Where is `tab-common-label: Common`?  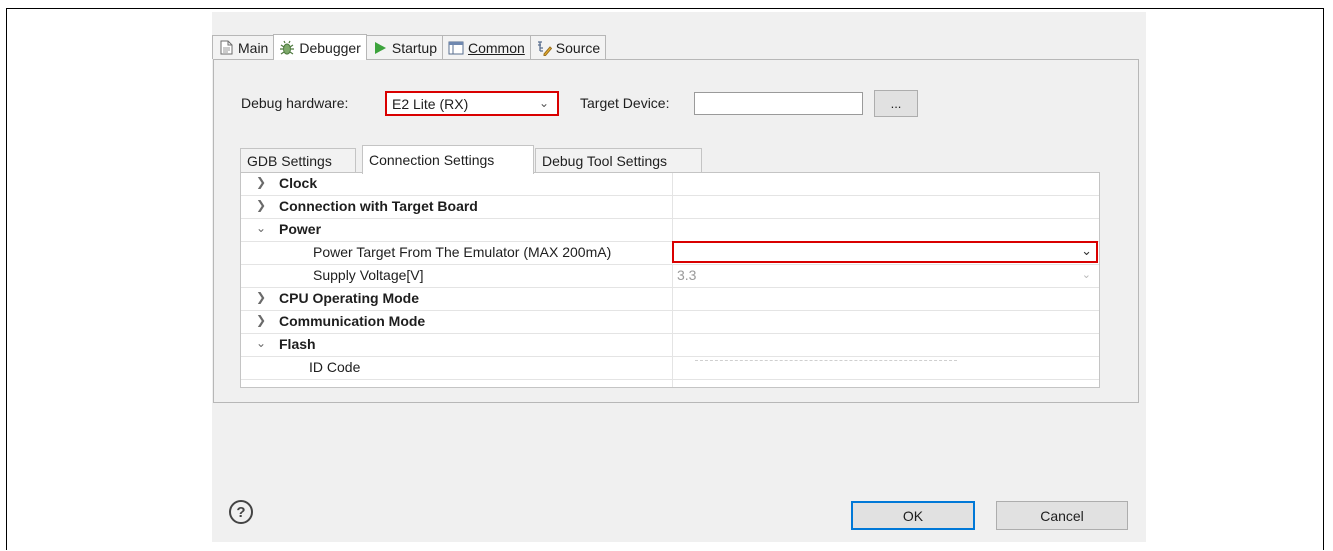
tab-common-label: Common is located at coordinates (496, 47).